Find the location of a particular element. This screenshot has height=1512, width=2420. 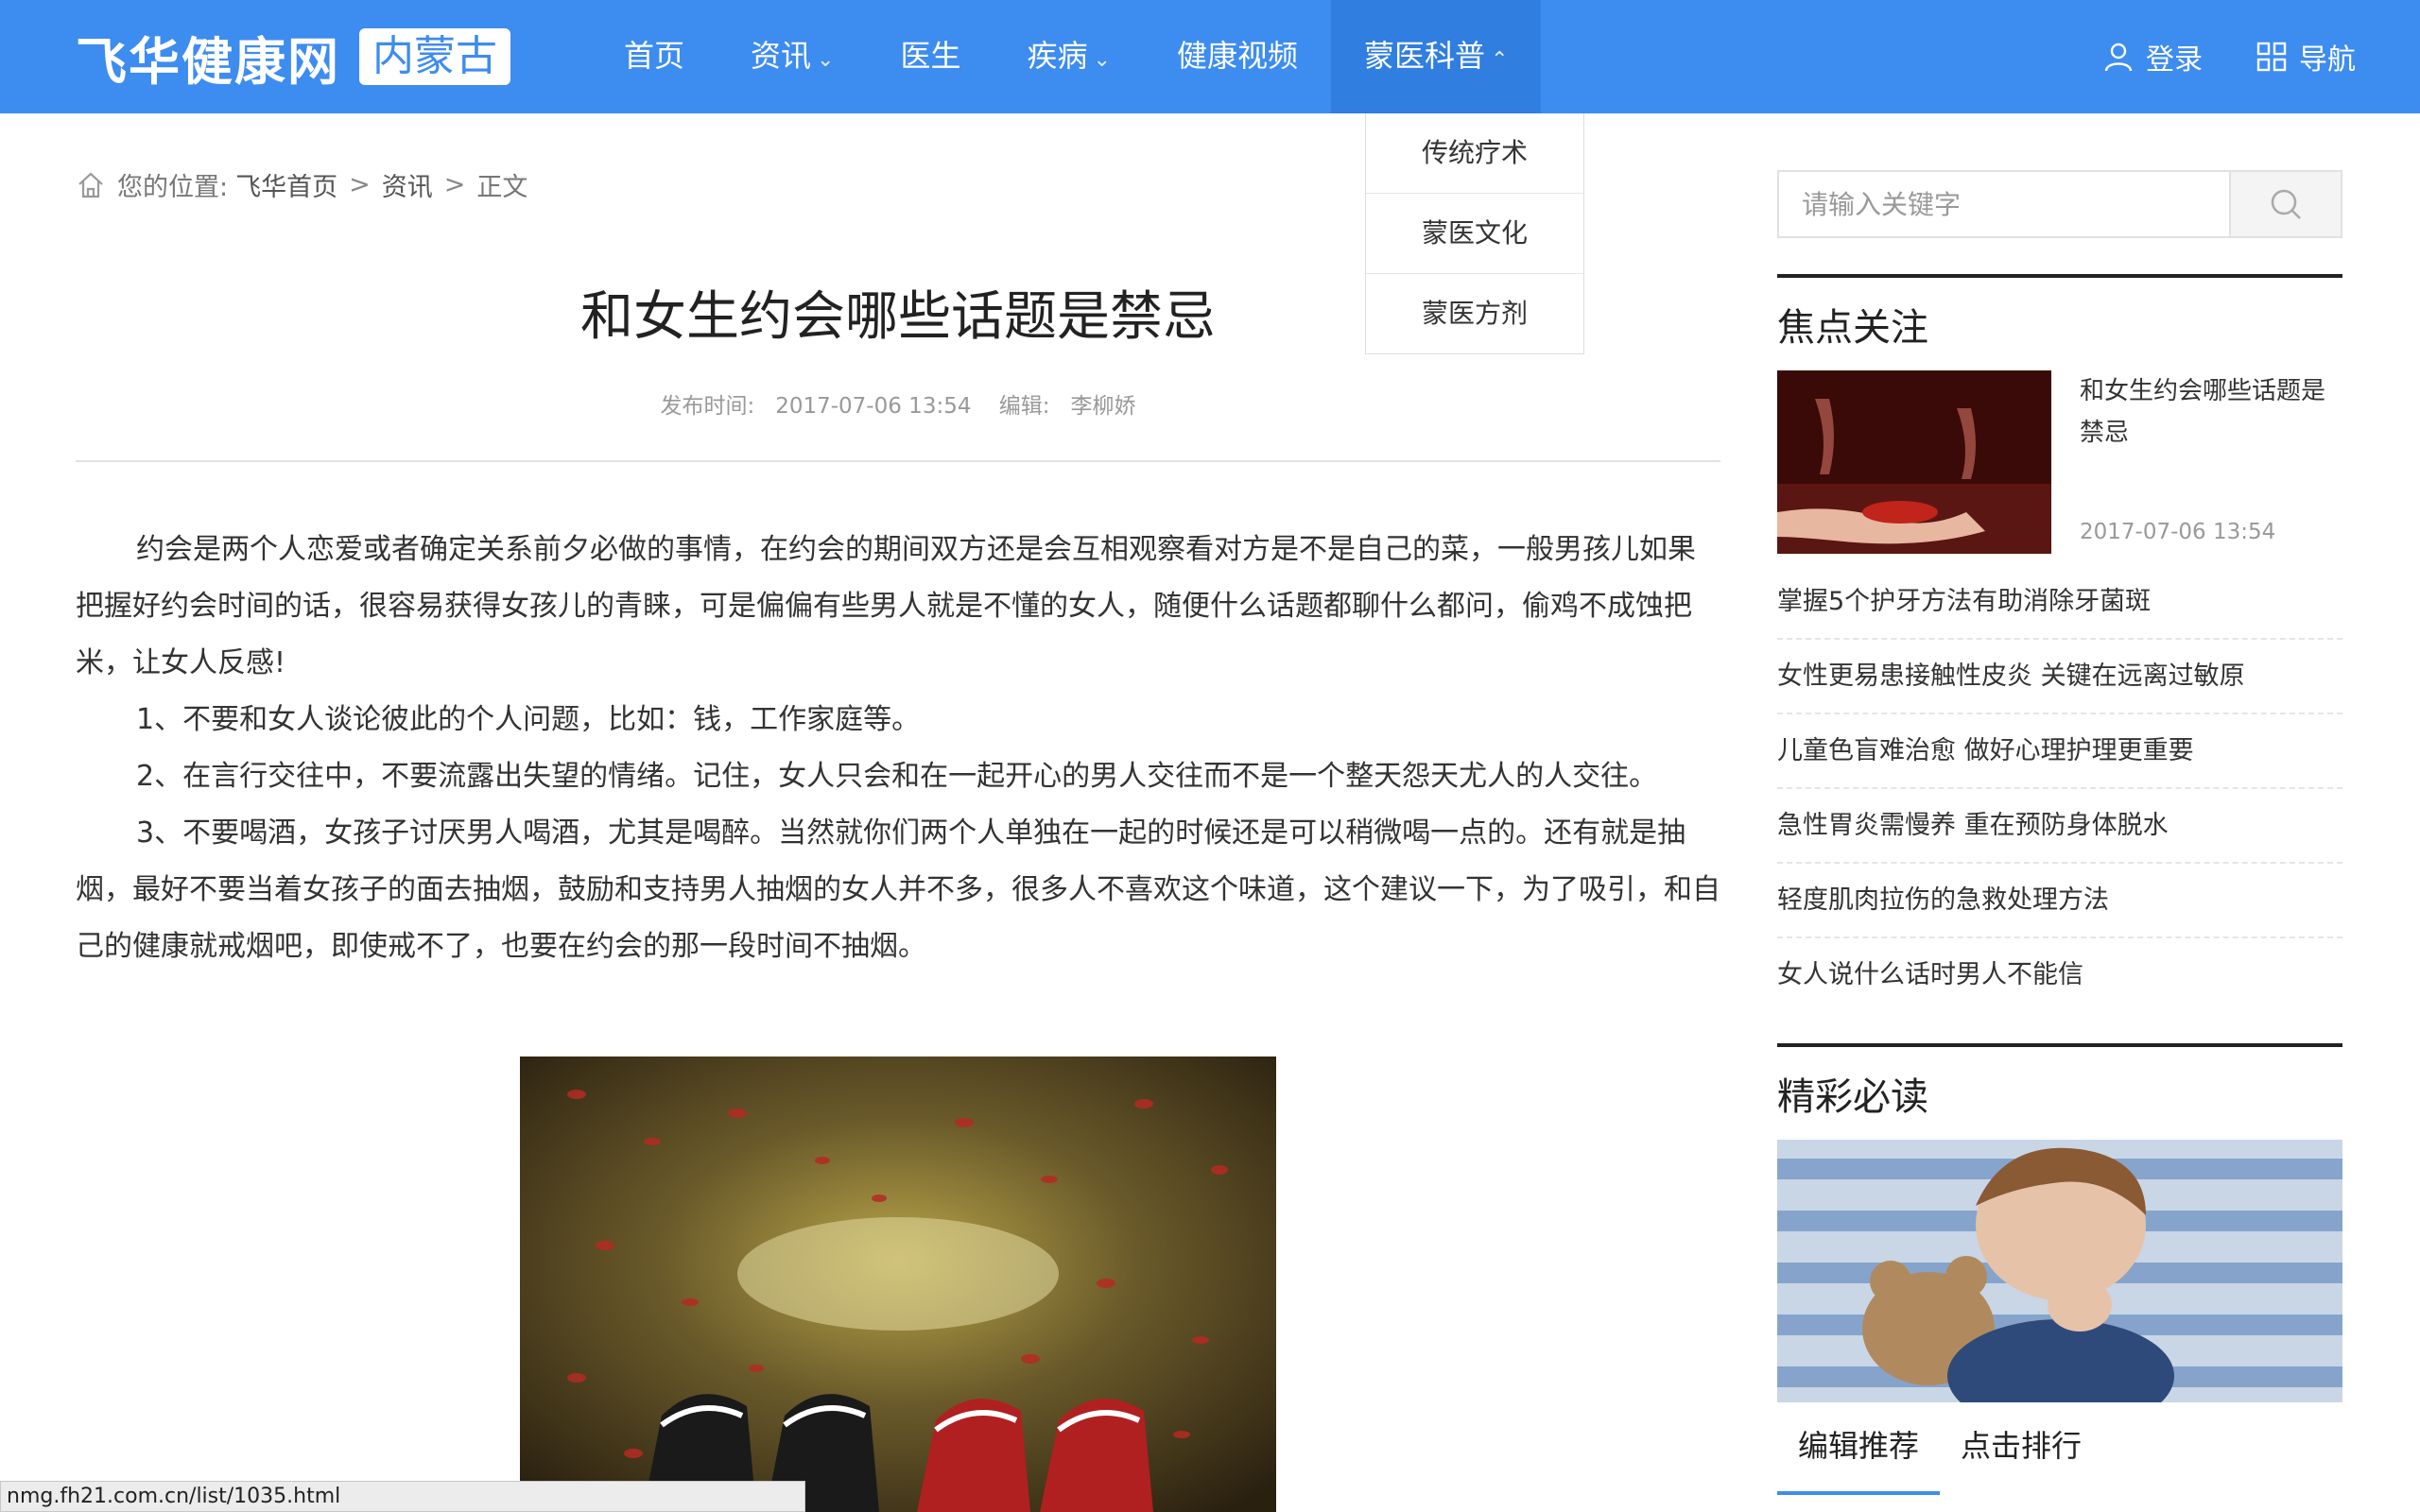

article-paragraph: 1、不要和女人谈论彼此的个人问题，比如：钱，工作家庭等。 is located at coordinates (528, 719).